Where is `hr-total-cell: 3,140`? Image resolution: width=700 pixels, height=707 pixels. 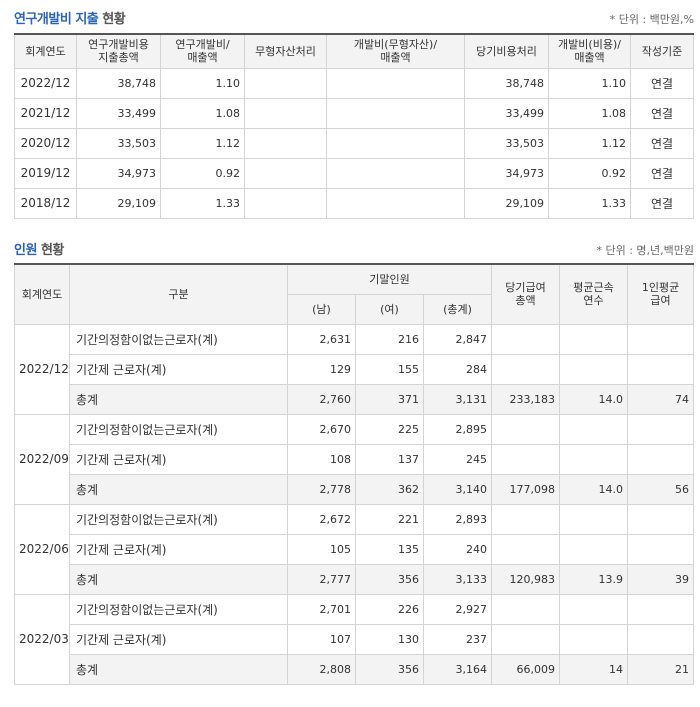
hr-total-cell: 3,140 is located at coordinates (457, 489).